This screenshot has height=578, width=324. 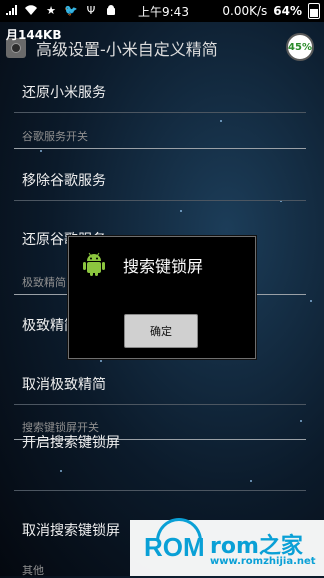 I want to click on status-bar: ★ 🐦 Ψ 上午9:43 0.00K/s 64%, so click(x=162, y=11).